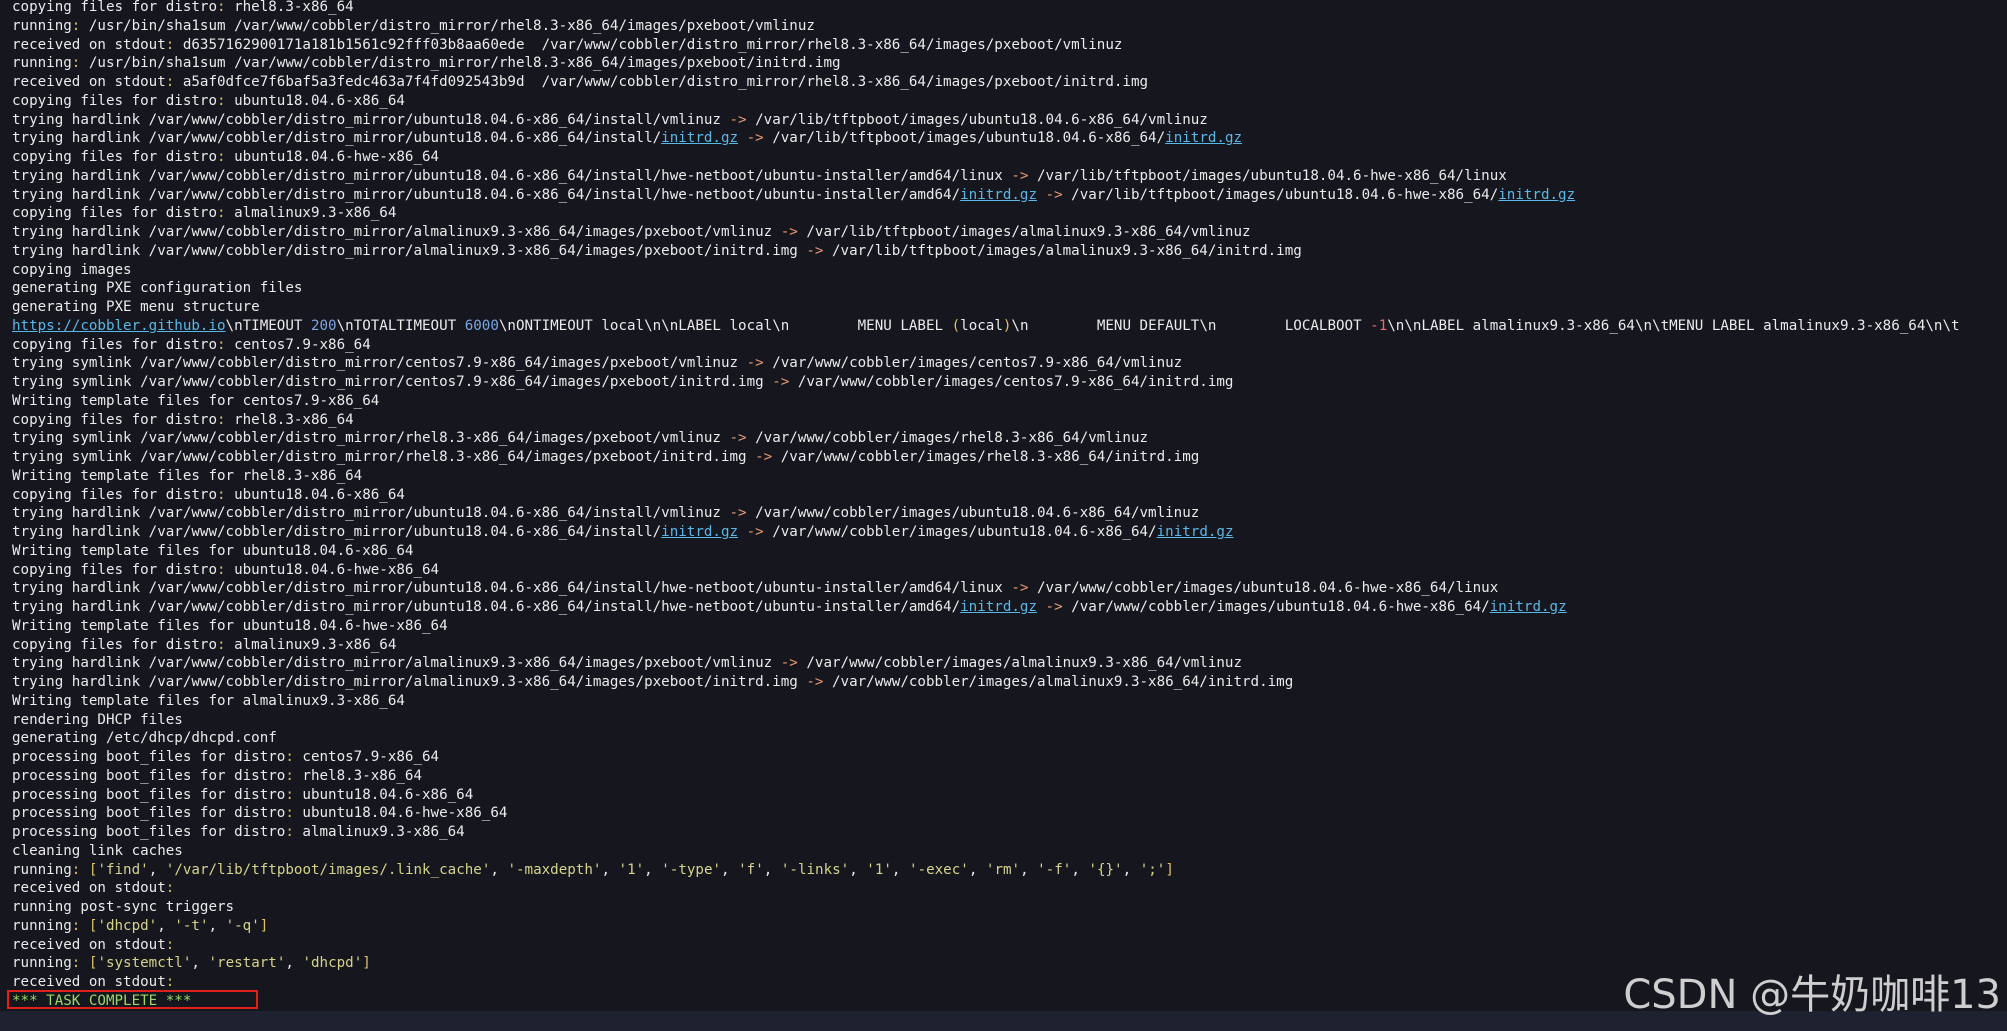 The height and width of the screenshot is (1031, 2007). I want to click on terminal-string-text: '1', so click(631, 869).